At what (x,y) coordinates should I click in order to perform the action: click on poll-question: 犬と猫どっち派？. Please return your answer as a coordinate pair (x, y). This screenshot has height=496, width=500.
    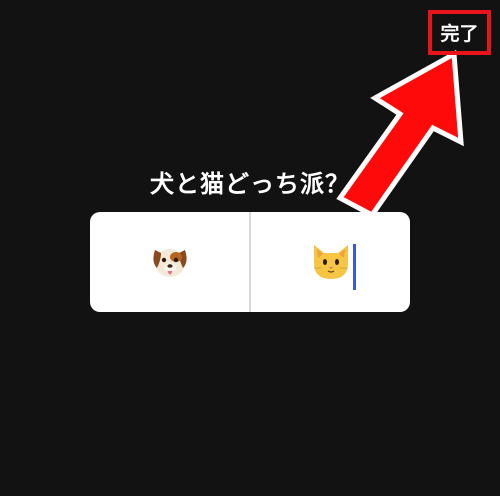
    Looking at the image, I should click on (250, 181).